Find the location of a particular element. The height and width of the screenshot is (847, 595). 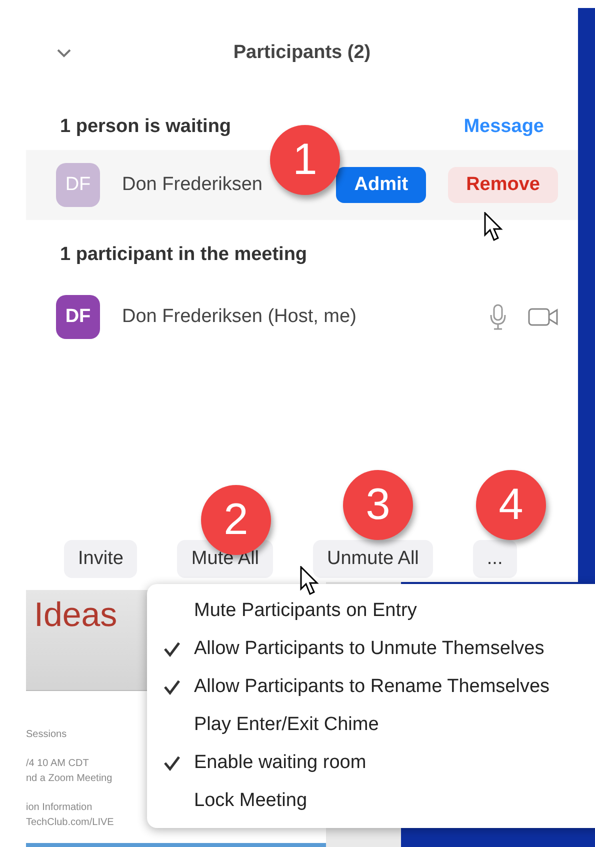

menu-item: Lock Meeting is located at coordinates (371, 801).